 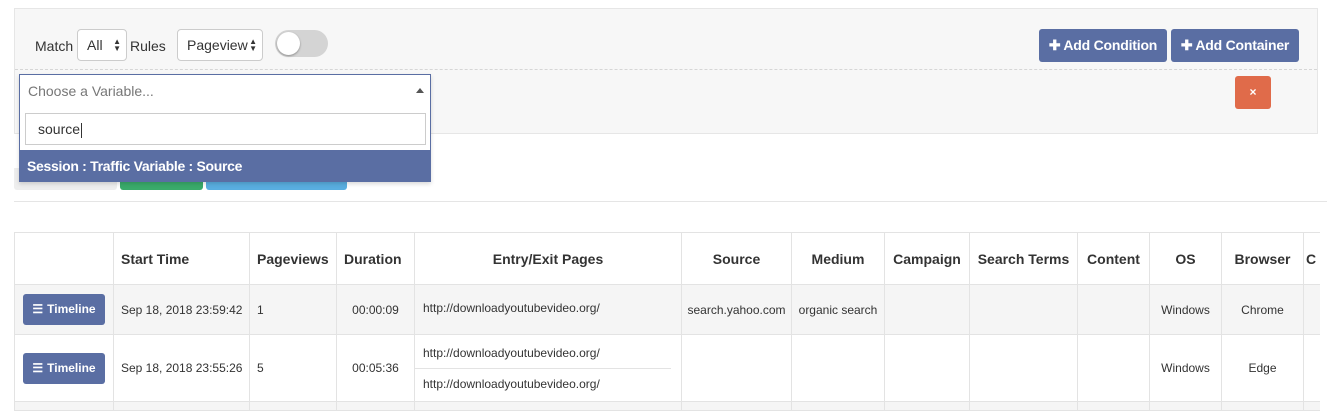 What do you see at coordinates (838, 309) in the screenshot?
I see `medium-cell: organic search` at bounding box center [838, 309].